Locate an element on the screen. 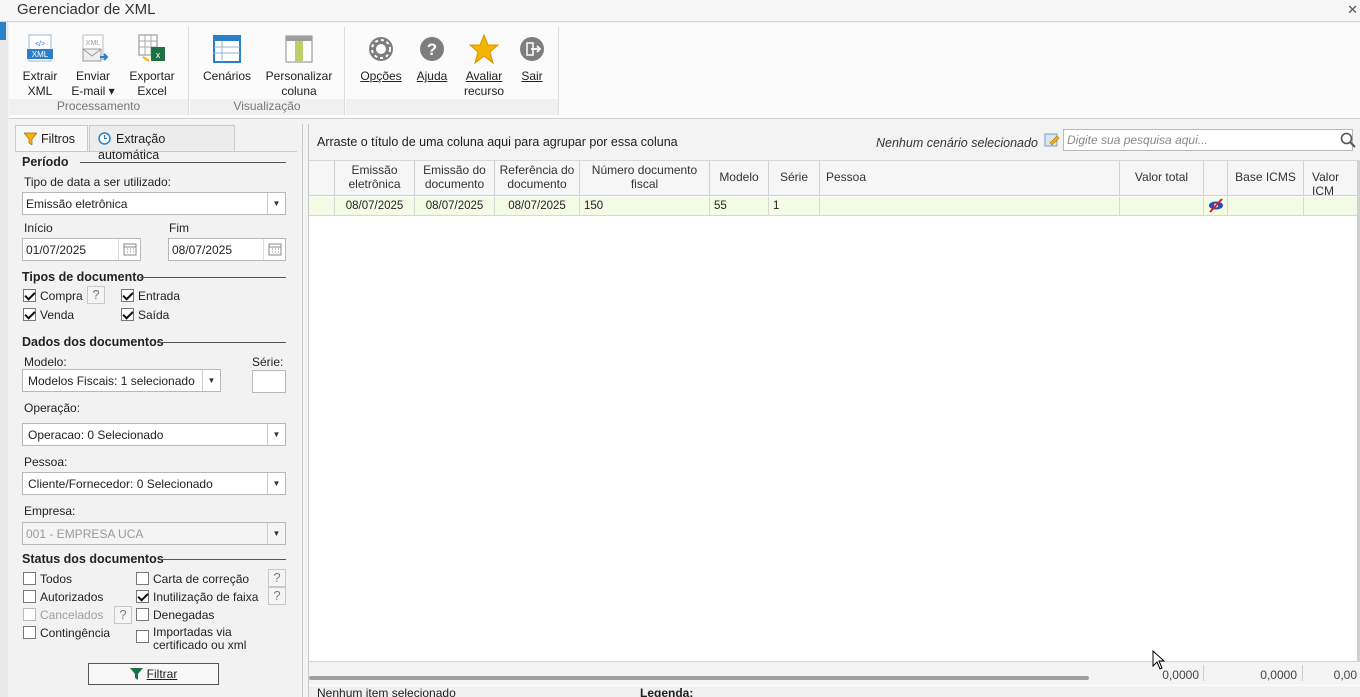 This screenshot has height=697, width=1360. checkbox-inutilizacao-faixa is located at coordinates (142, 596).